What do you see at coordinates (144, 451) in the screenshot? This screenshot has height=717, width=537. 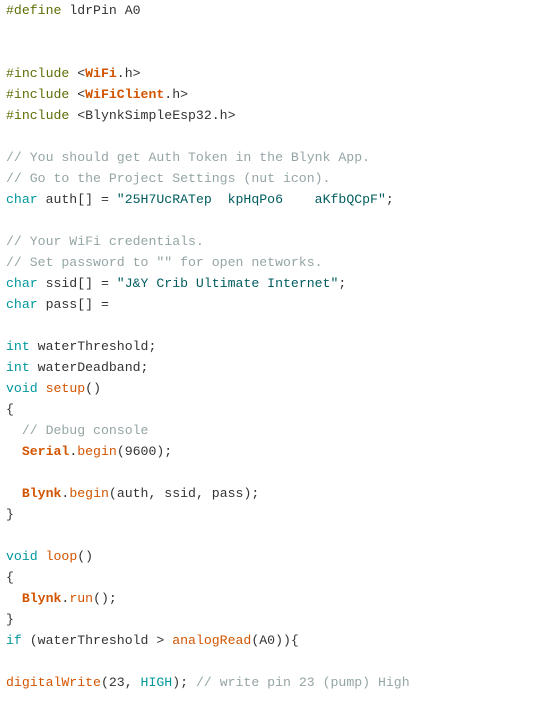 I see `code-text: (9600);` at bounding box center [144, 451].